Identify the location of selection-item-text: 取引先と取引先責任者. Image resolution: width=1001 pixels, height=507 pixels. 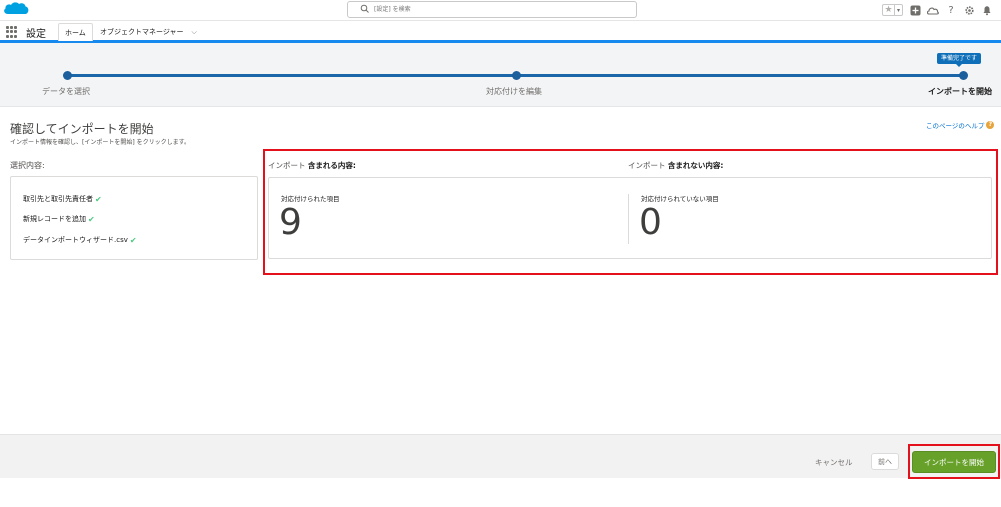
(58, 199).